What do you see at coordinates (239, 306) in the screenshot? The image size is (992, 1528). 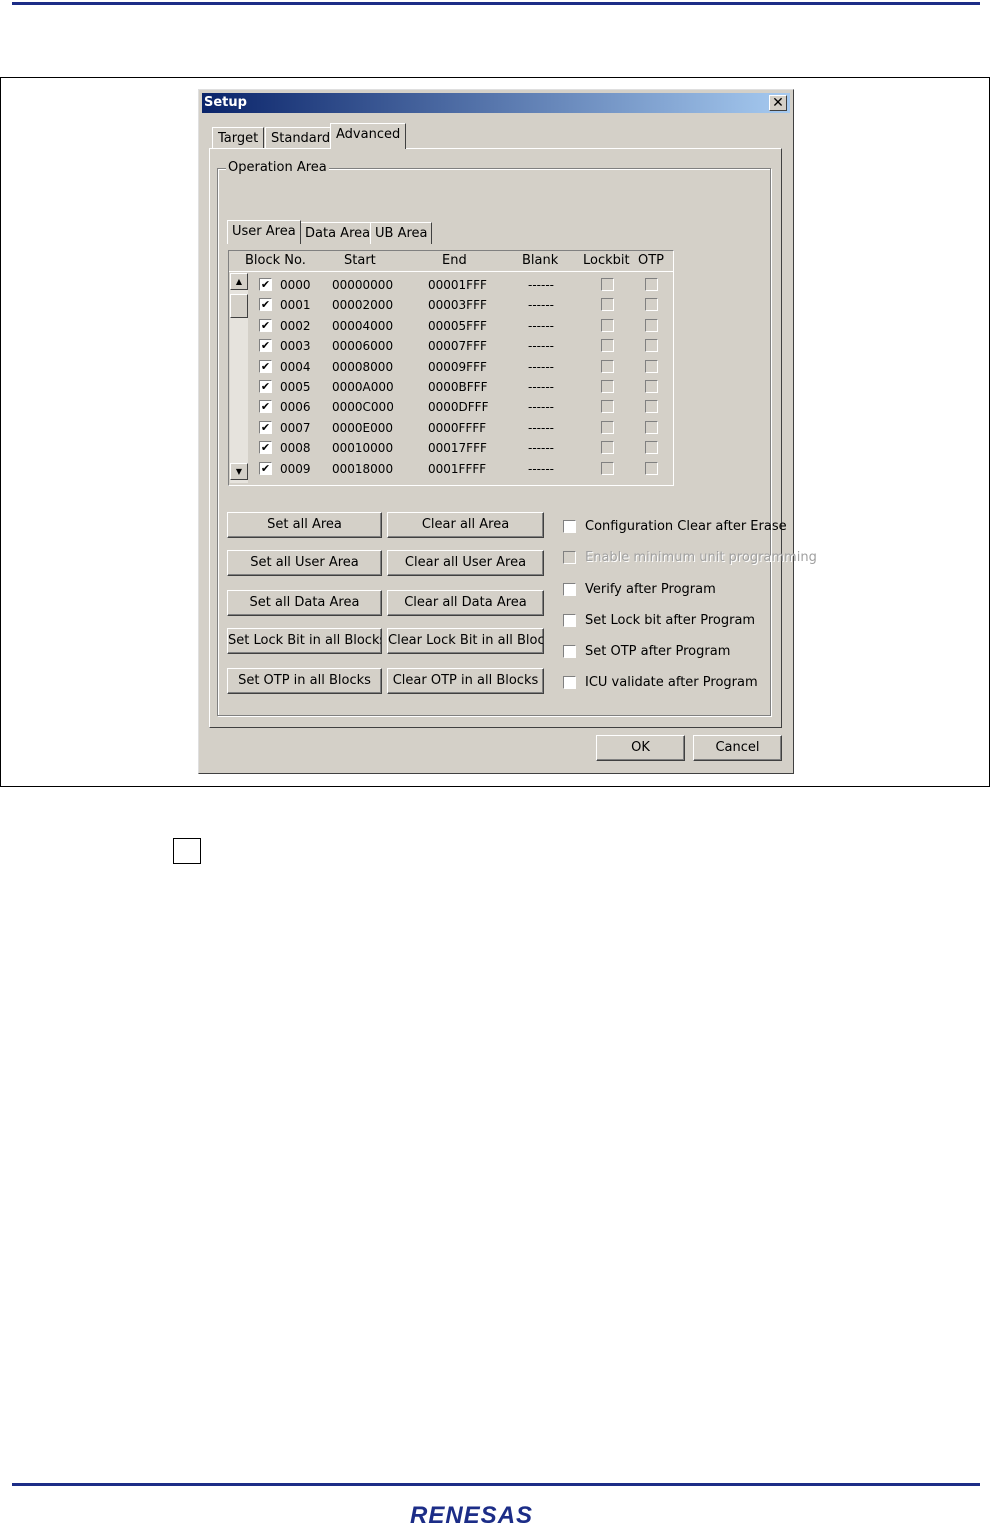 I see `scroll-thumb` at bounding box center [239, 306].